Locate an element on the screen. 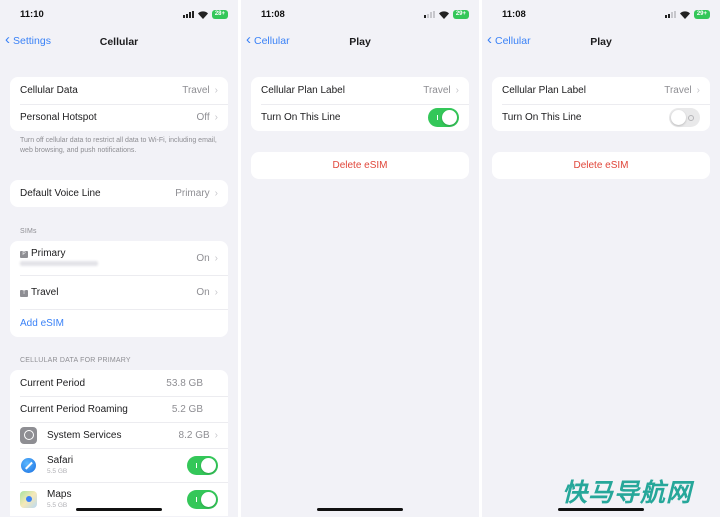 Image resolution: width=720 pixels, height=517 pixels. row-current-period: Current Period 53.8 GB is located at coordinates (111, 383).